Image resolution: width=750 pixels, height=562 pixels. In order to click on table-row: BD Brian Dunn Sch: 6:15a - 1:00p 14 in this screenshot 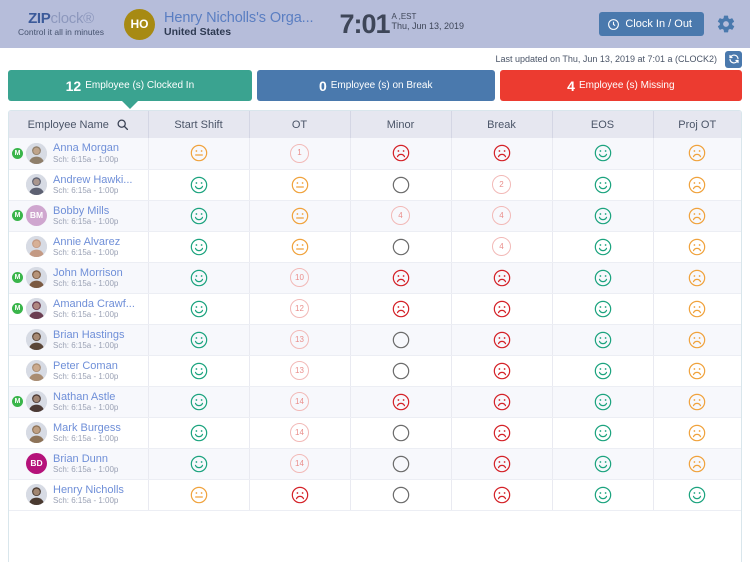, I will do `click(375, 464)`.